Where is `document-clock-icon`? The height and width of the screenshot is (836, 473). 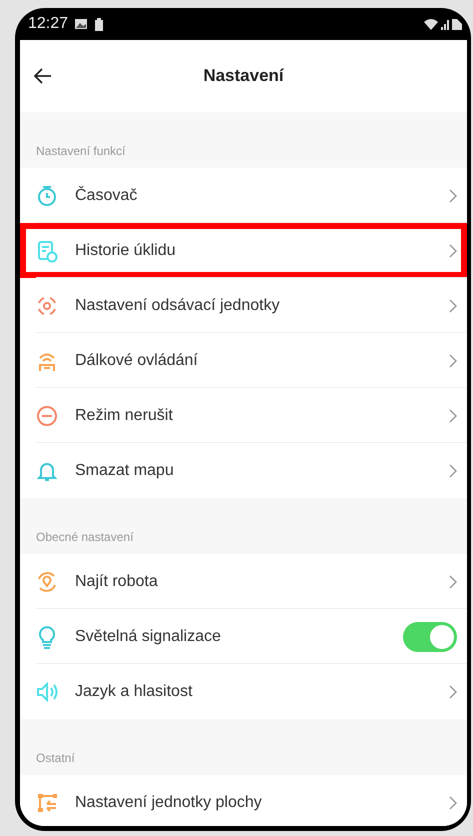 document-clock-icon is located at coordinates (47, 250).